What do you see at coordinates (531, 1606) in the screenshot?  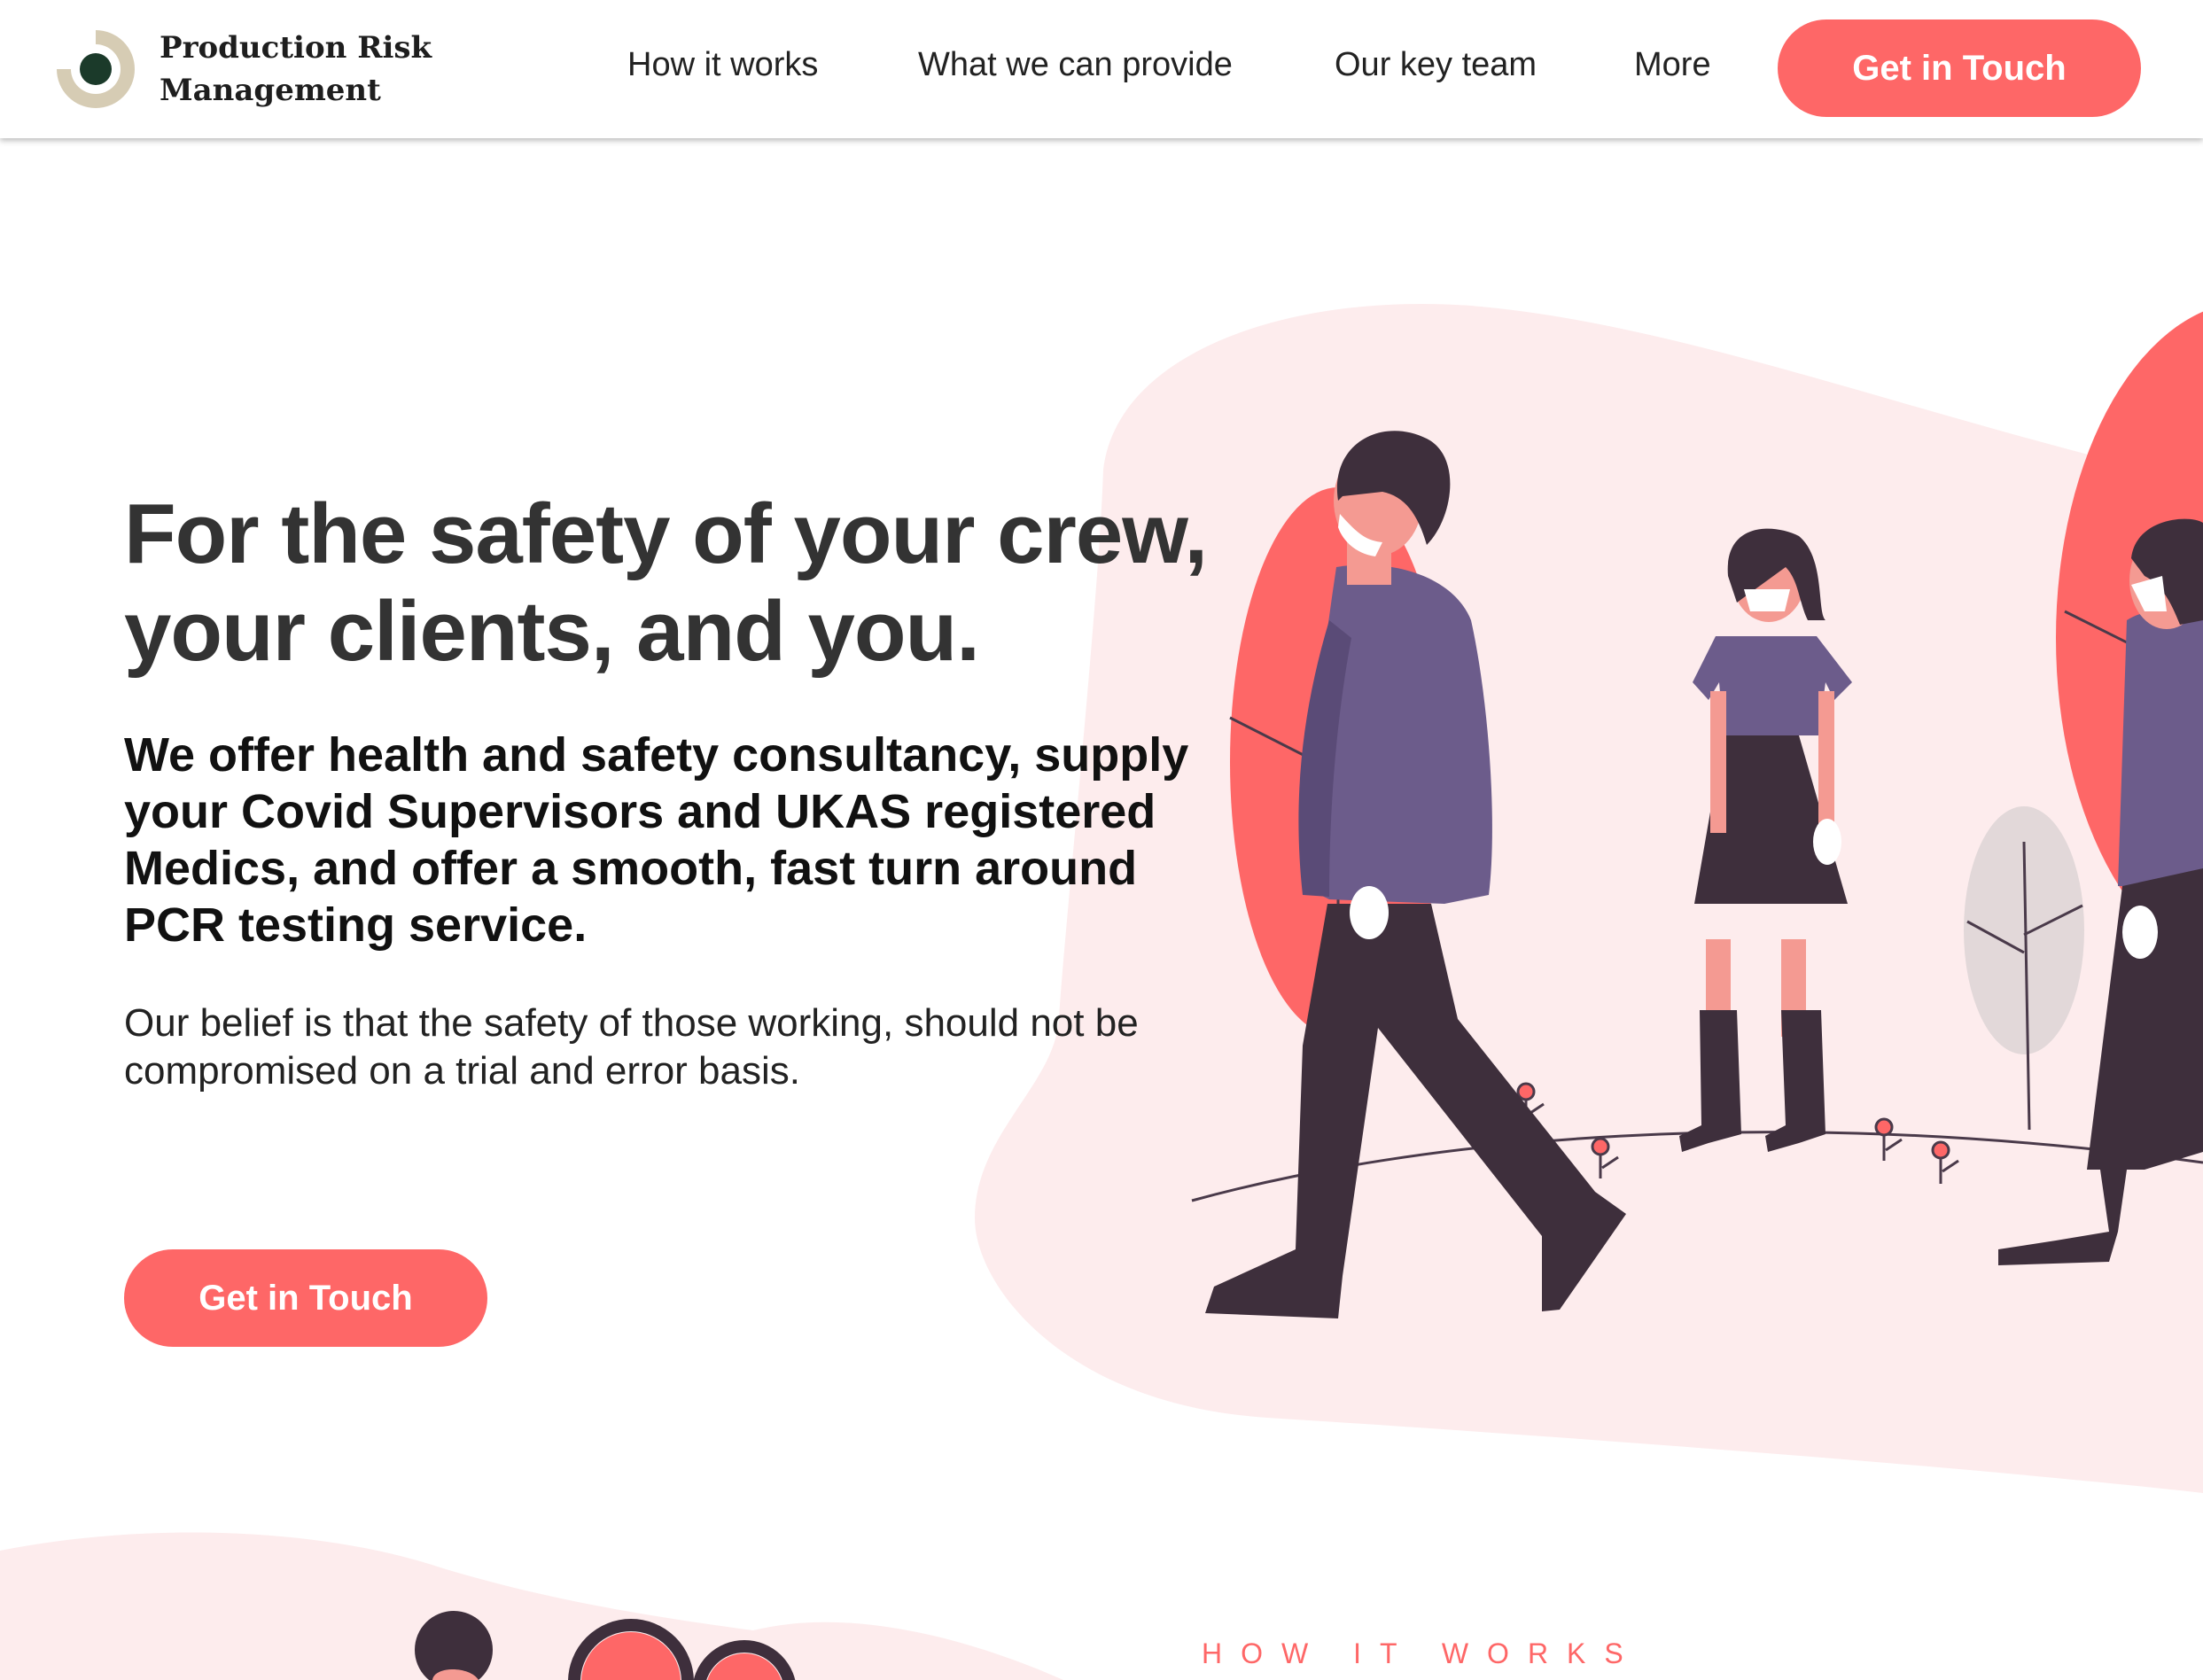 I see `next-section-blob` at bounding box center [531, 1606].